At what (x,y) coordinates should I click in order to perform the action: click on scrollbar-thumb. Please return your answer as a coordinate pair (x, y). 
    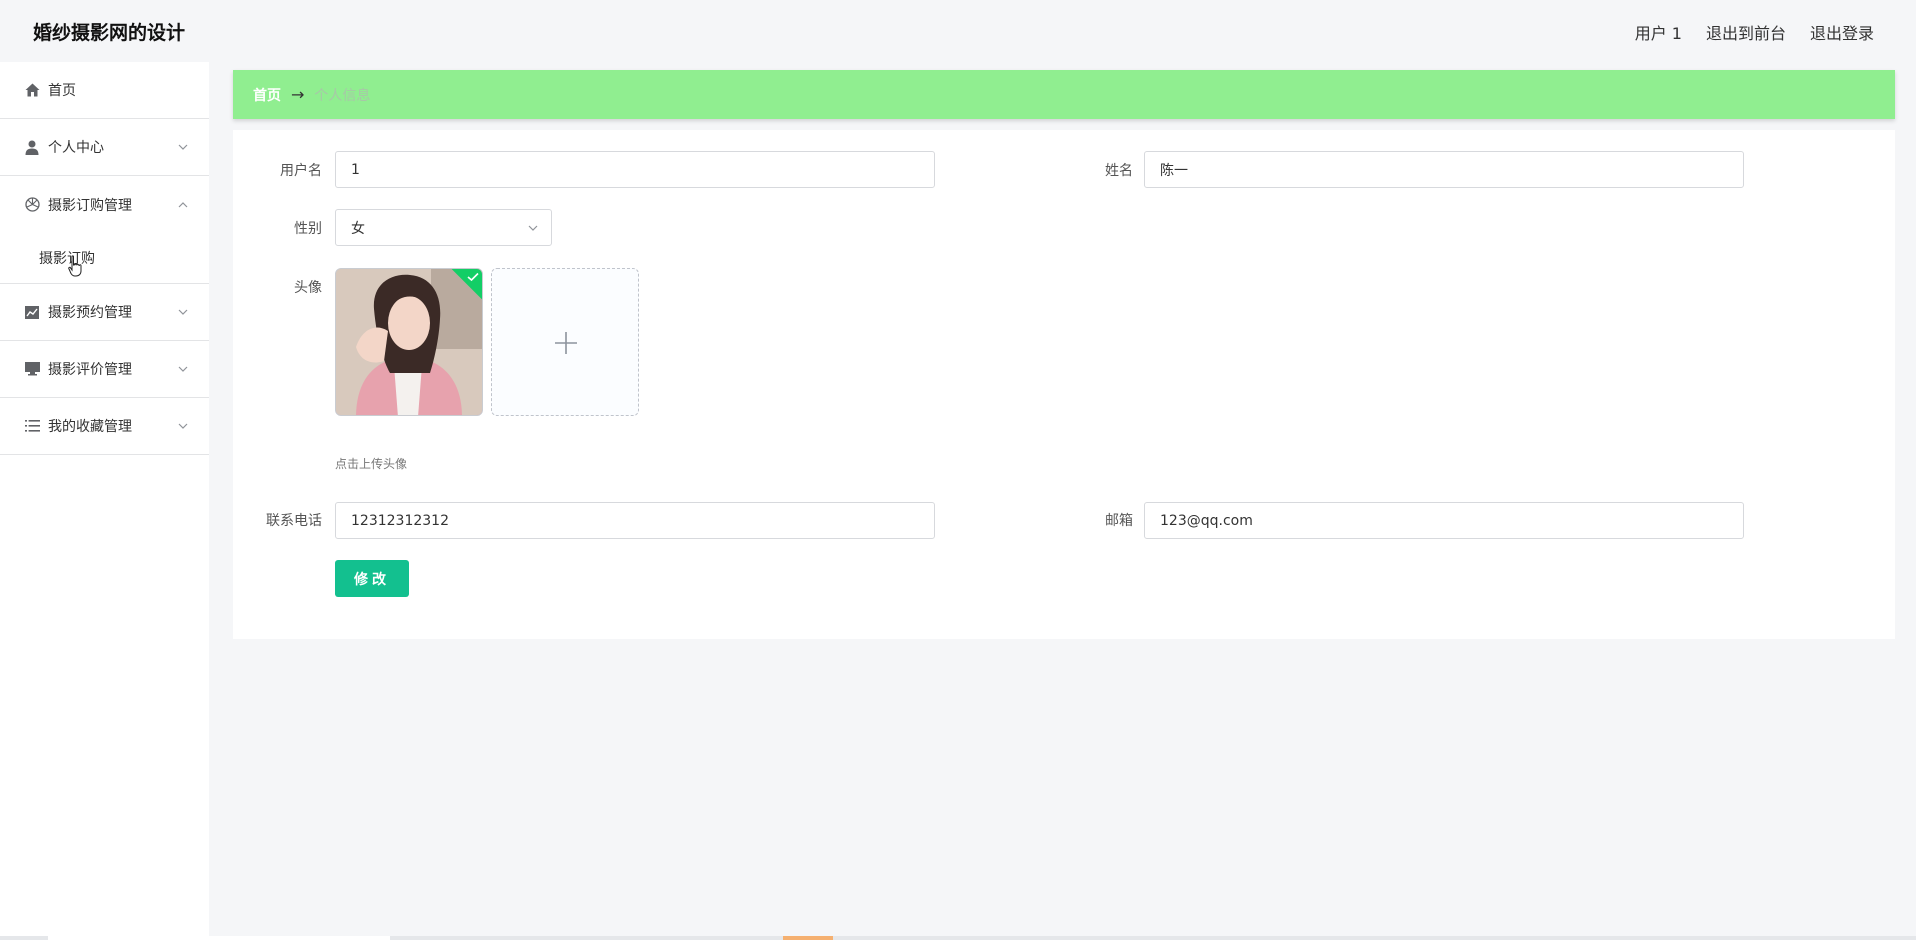
    Looking at the image, I should click on (808, 938).